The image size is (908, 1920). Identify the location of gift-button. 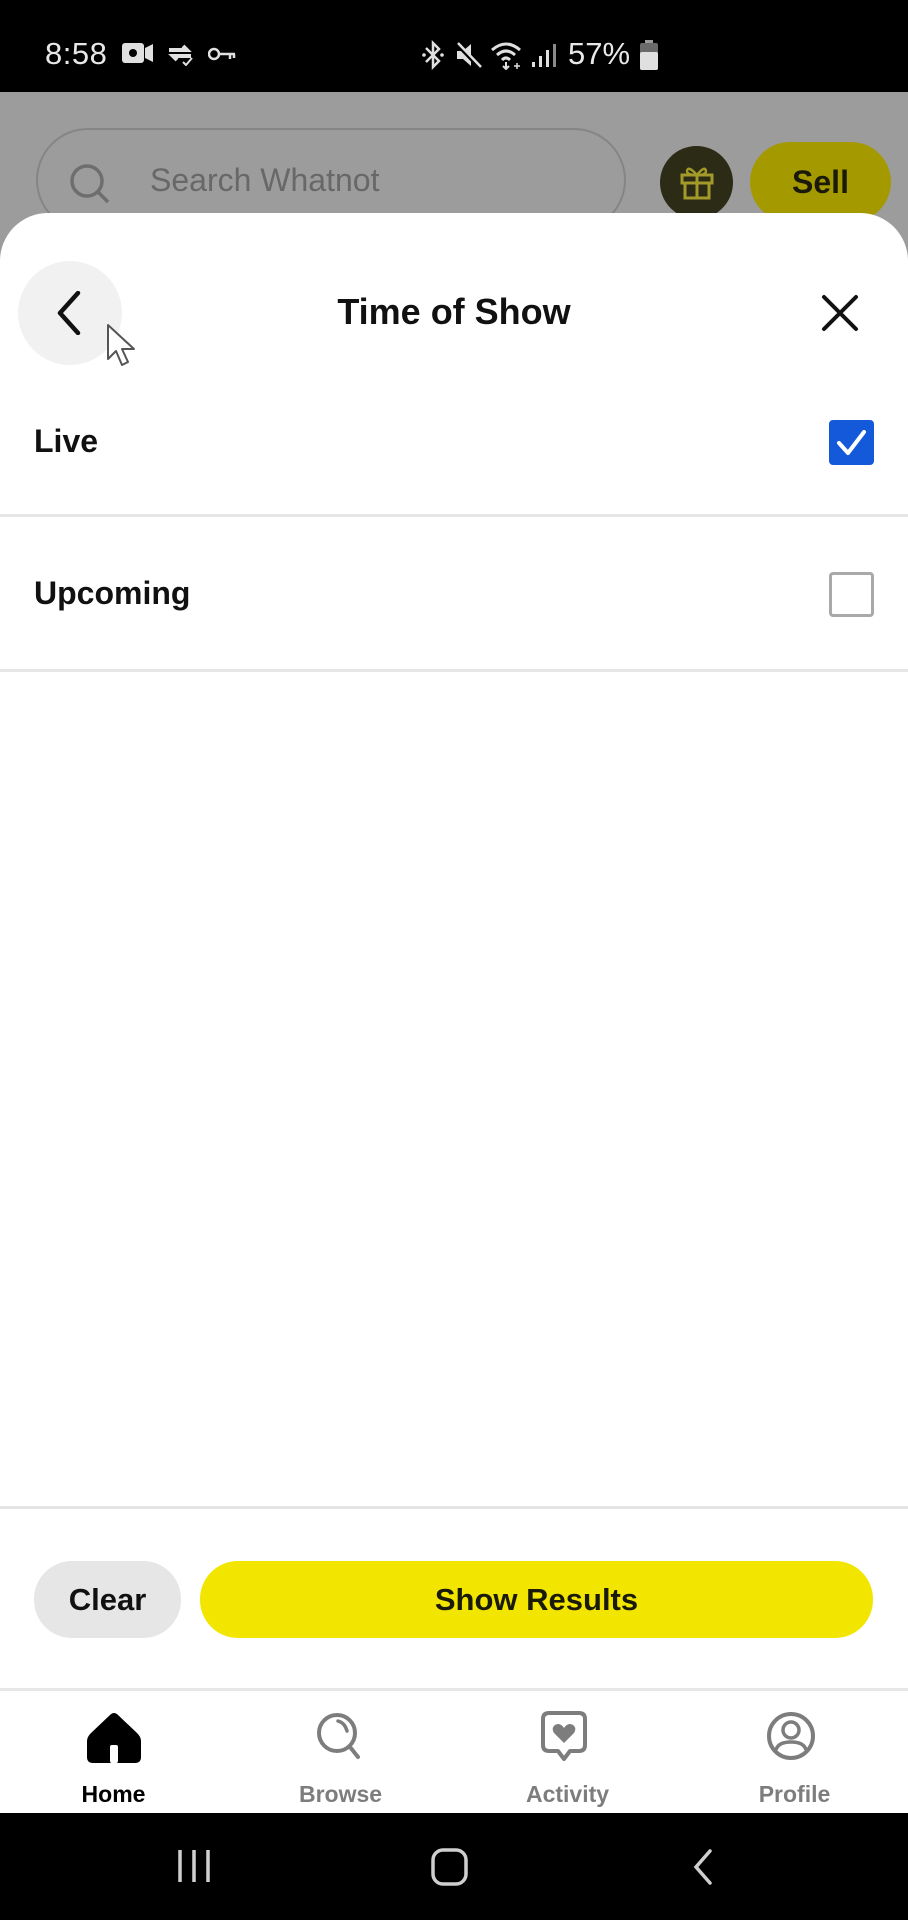
(696, 182).